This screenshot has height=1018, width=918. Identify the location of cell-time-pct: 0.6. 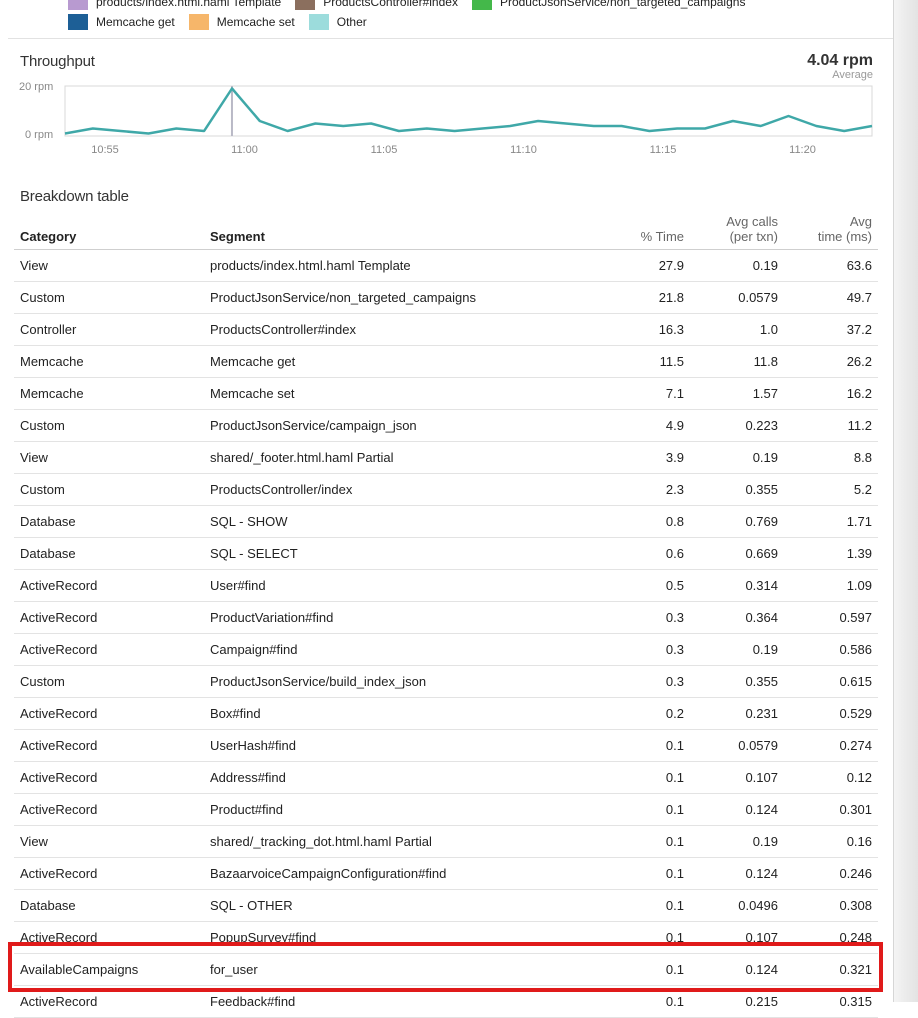
(649, 553).